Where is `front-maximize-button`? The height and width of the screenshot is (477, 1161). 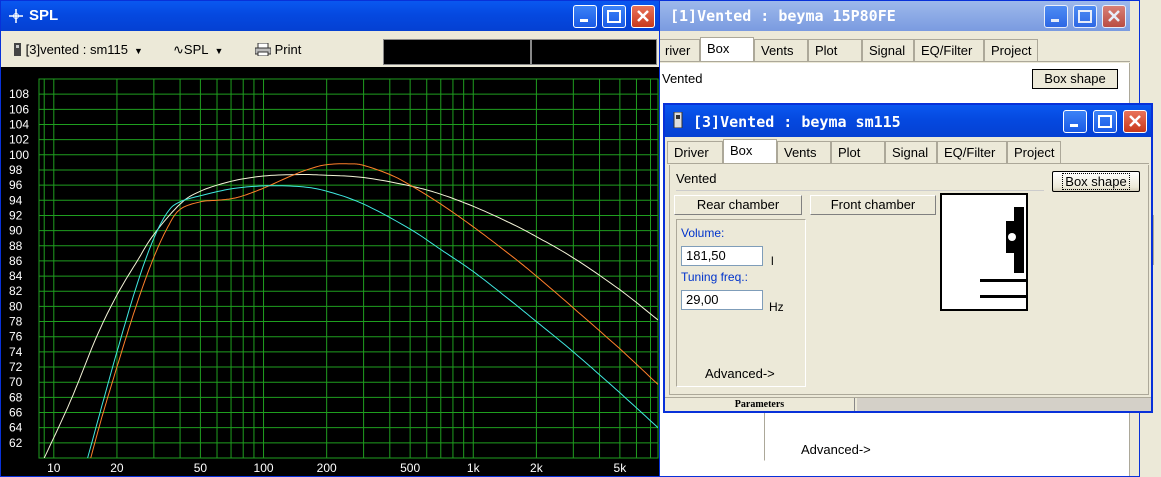
front-maximize-button is located at coordinates (1105, 121).